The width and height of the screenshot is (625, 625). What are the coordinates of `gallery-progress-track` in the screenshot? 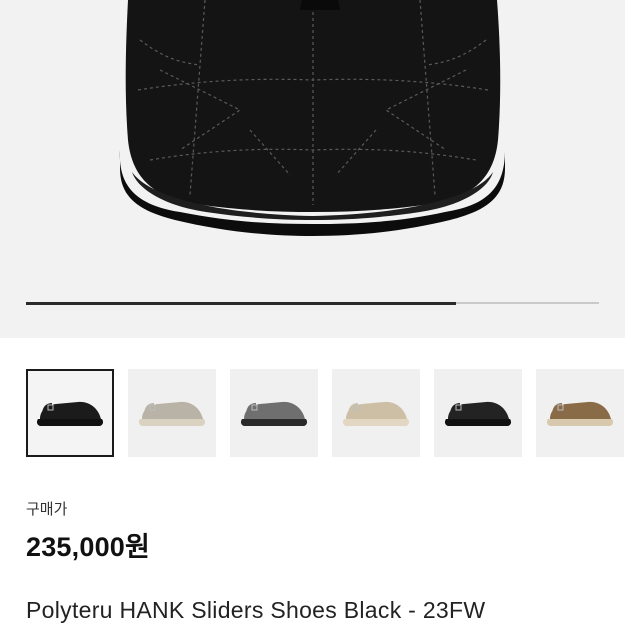 It's located at (312, 303).